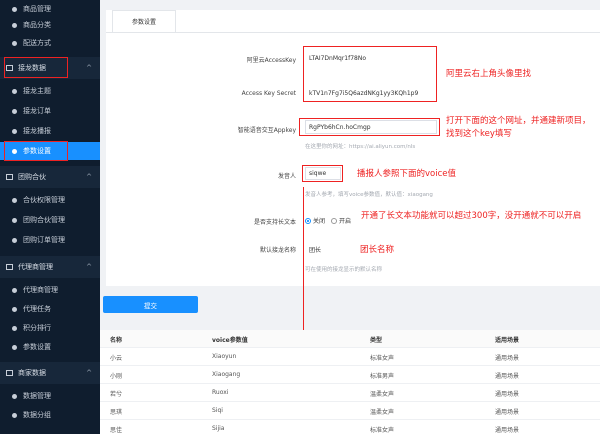 This screenshot has height=434, width=600. I want to click on table-cell: Ruoxi, so click(220, 392).